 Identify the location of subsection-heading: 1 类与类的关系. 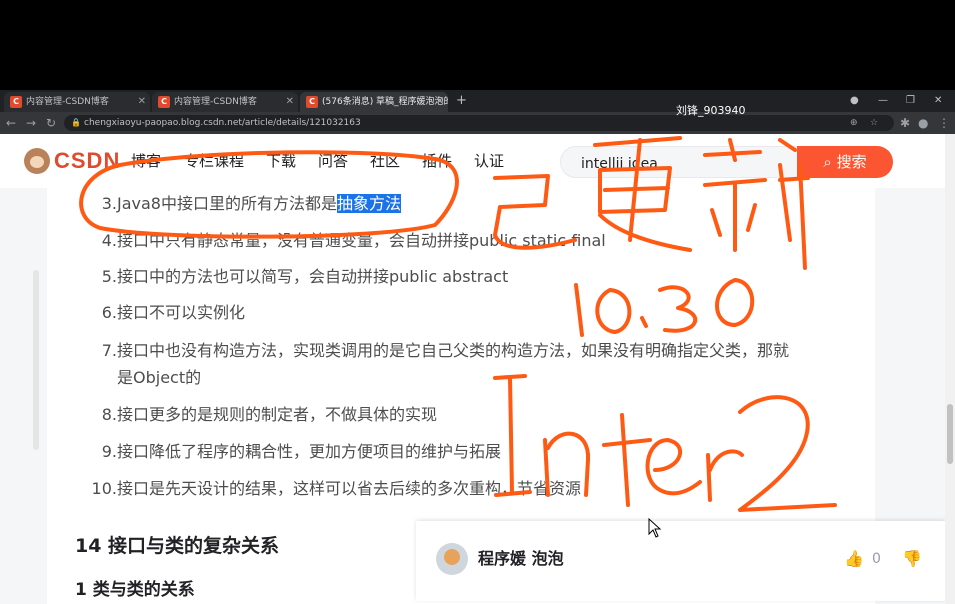
(135, 590).